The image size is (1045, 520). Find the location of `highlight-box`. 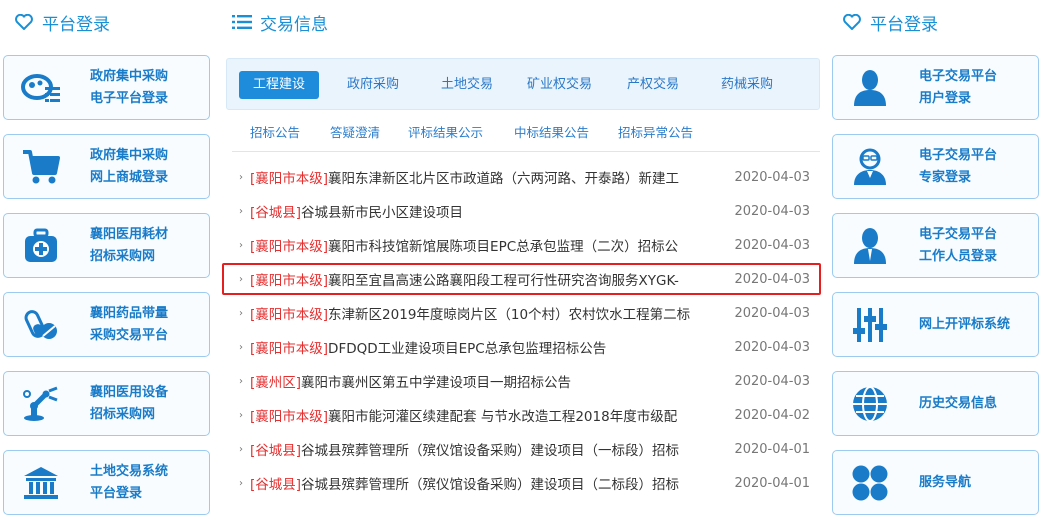

highlight-box is located at coordinates (521, 279).